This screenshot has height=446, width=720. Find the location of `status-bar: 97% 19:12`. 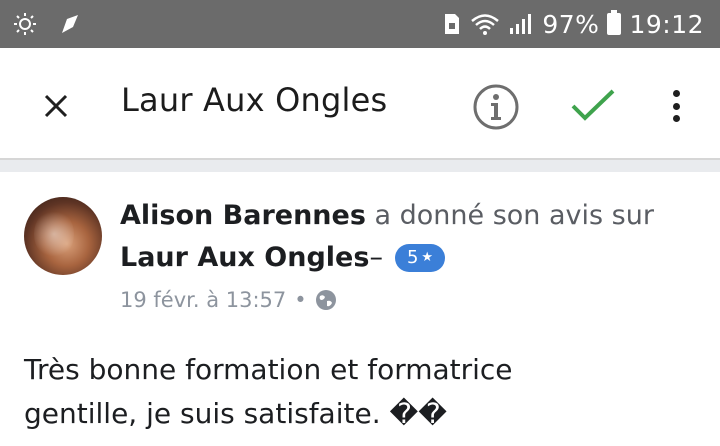

status-bar: 97% 19:12 is located at coordinates (360, 24).